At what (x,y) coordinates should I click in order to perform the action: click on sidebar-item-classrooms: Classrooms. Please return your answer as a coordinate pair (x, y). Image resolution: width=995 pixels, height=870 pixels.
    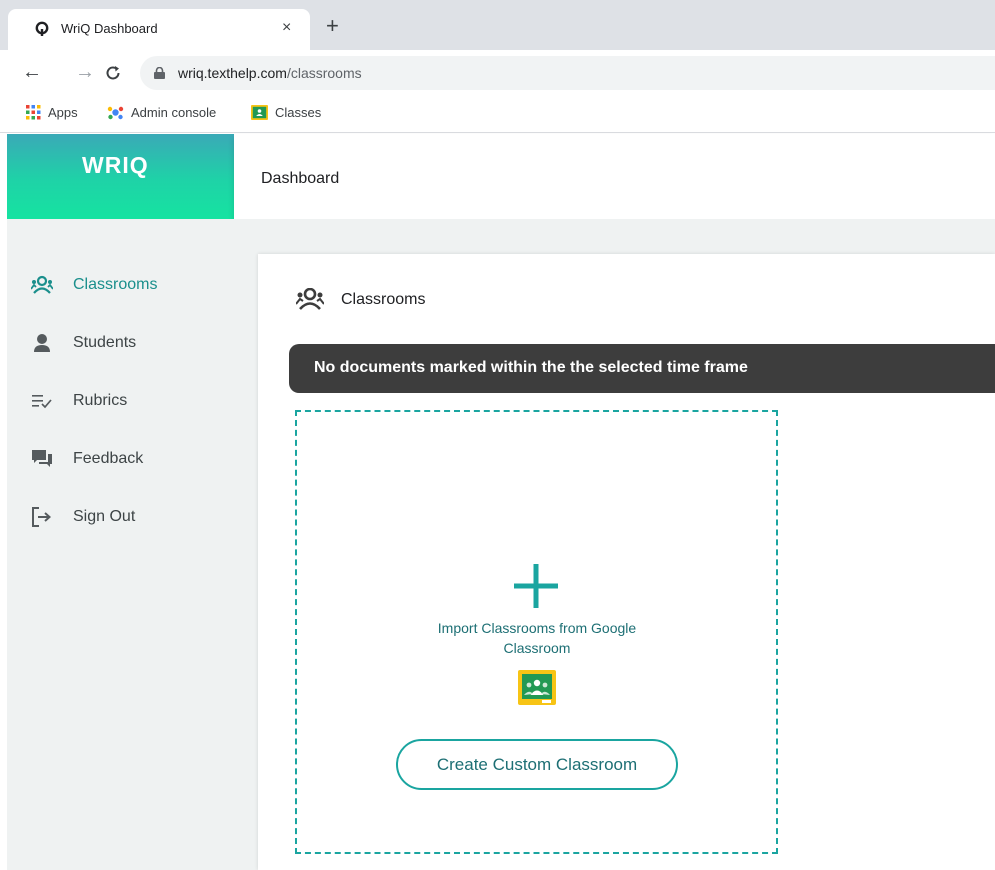
    Looking at the image, I should click on (120, 285).